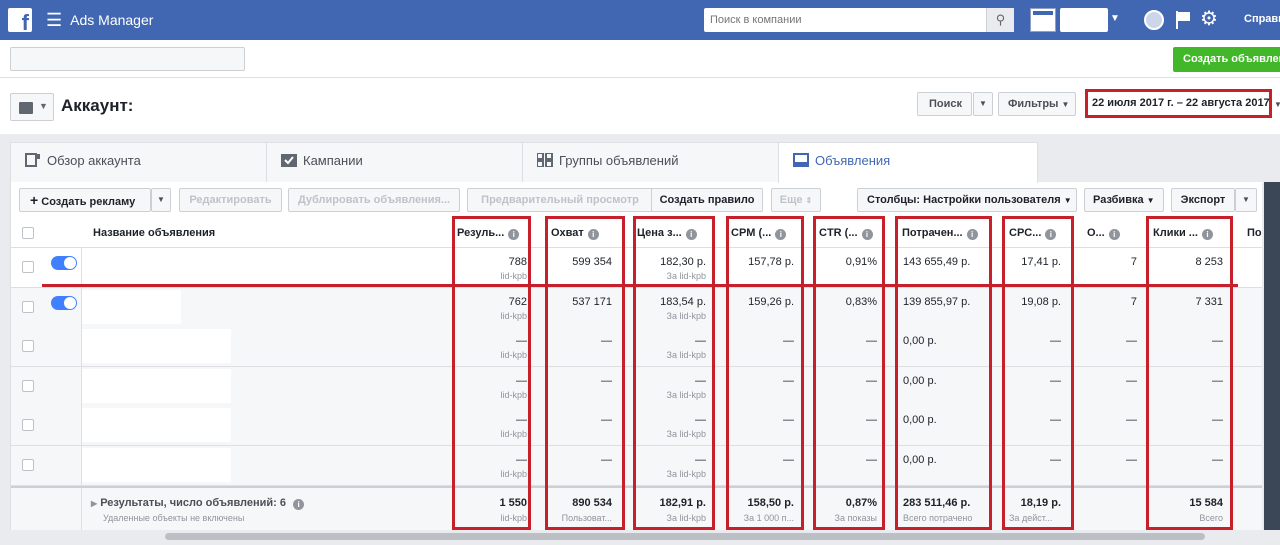 This screenshot has width=1280, height=545. What do you see at coordinates (920, 380) in the screenshot?
I see `cell-spent: 0,00 р.` at bounding box center [920, 380].